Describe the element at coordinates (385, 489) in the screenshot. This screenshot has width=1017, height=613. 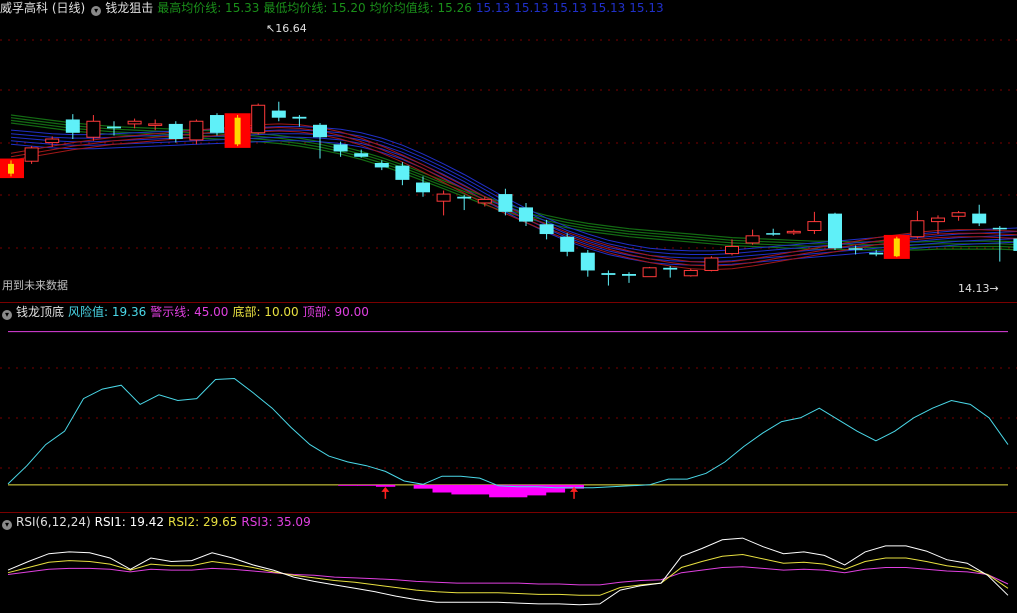
I see `buy-arrow-icon` at that location.